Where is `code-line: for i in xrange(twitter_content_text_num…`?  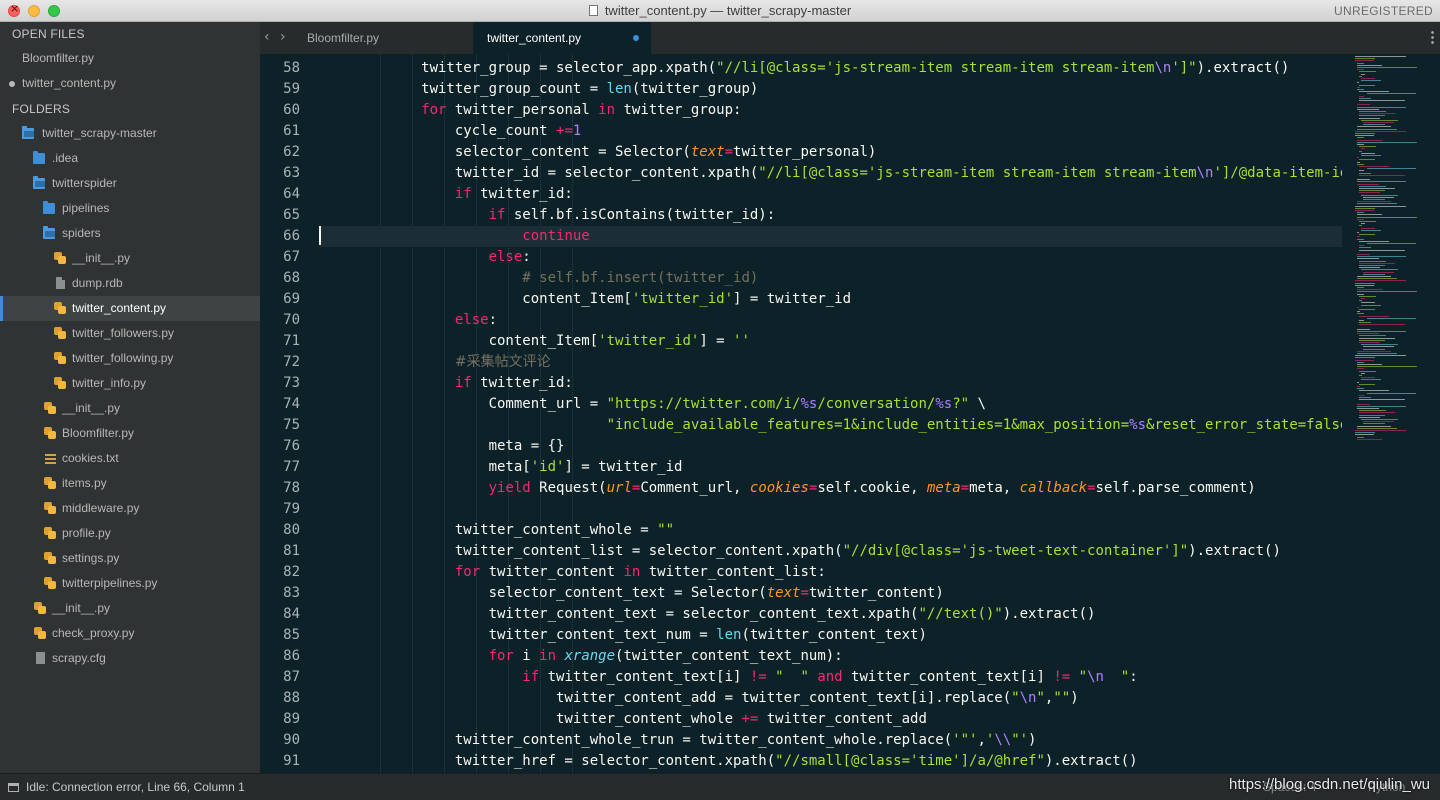 code-line: for i in xrange(twitter_content_text_num… is located at coordinates (831, 656).